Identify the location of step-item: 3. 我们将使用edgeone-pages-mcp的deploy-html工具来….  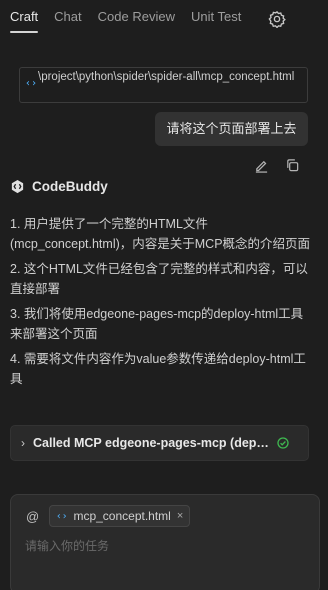
(157, 324).